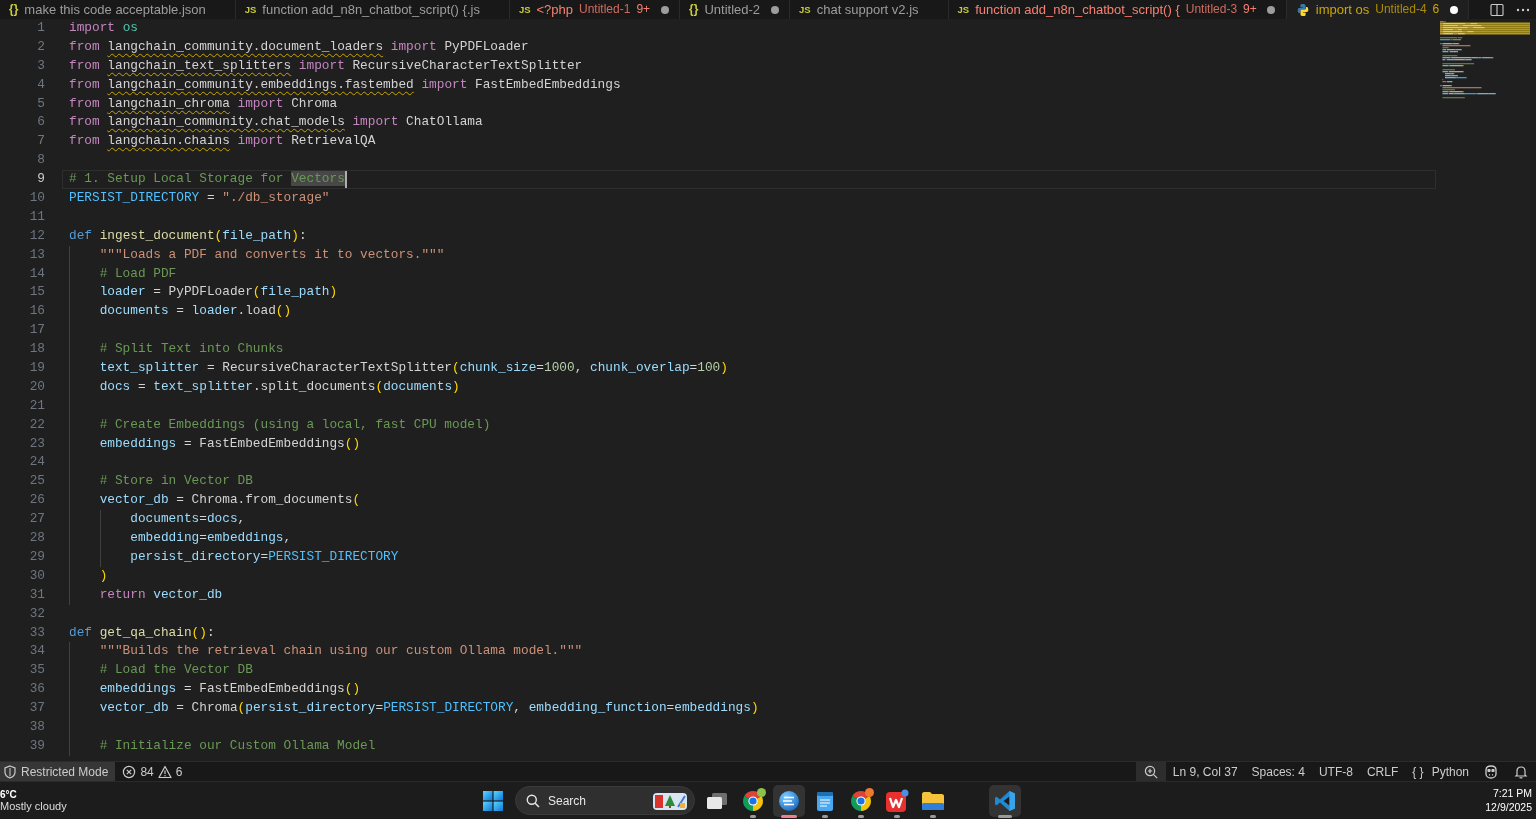 The width and height of the screenshot is (1536, 819). What do you see at coordinates (40, 84) in the screenshot?
I see `line-number: 4` at bounding box center [40, 84].